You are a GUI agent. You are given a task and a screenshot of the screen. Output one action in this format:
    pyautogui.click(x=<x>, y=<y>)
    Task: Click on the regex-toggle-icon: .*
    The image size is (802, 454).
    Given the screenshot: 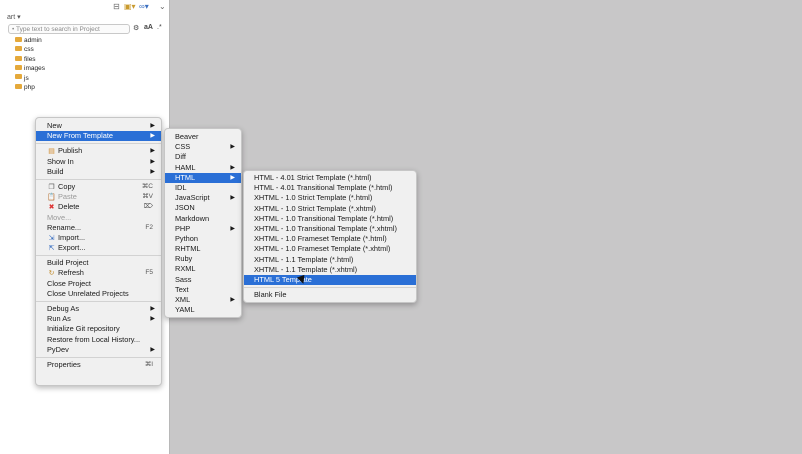 What is the action you would take?
    pyautogui.click(x=159, y=27)
    